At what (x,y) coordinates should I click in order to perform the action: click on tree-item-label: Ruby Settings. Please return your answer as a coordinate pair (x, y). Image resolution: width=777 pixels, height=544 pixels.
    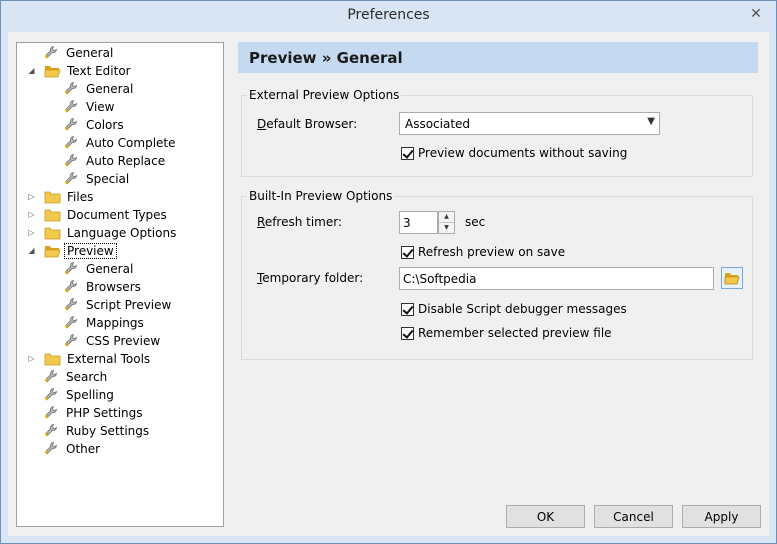
    Looking at the image, I should click on (108, 431).